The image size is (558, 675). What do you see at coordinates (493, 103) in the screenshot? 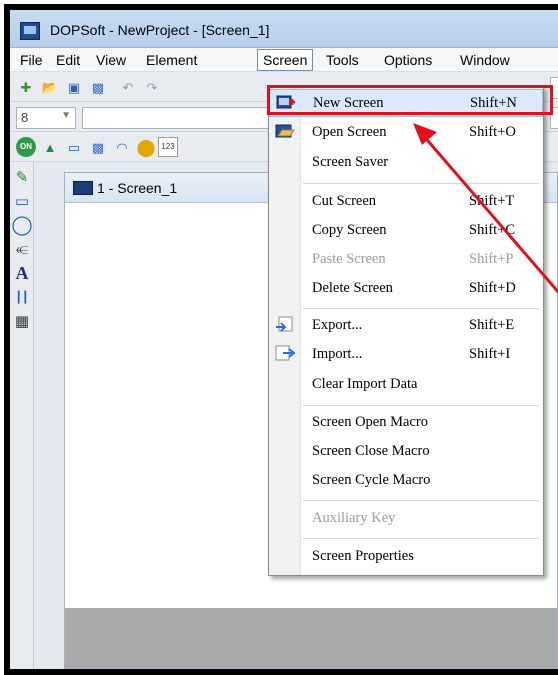
I see `menu-item-shortcut: Shift+N` at bounding box center [493, 103].